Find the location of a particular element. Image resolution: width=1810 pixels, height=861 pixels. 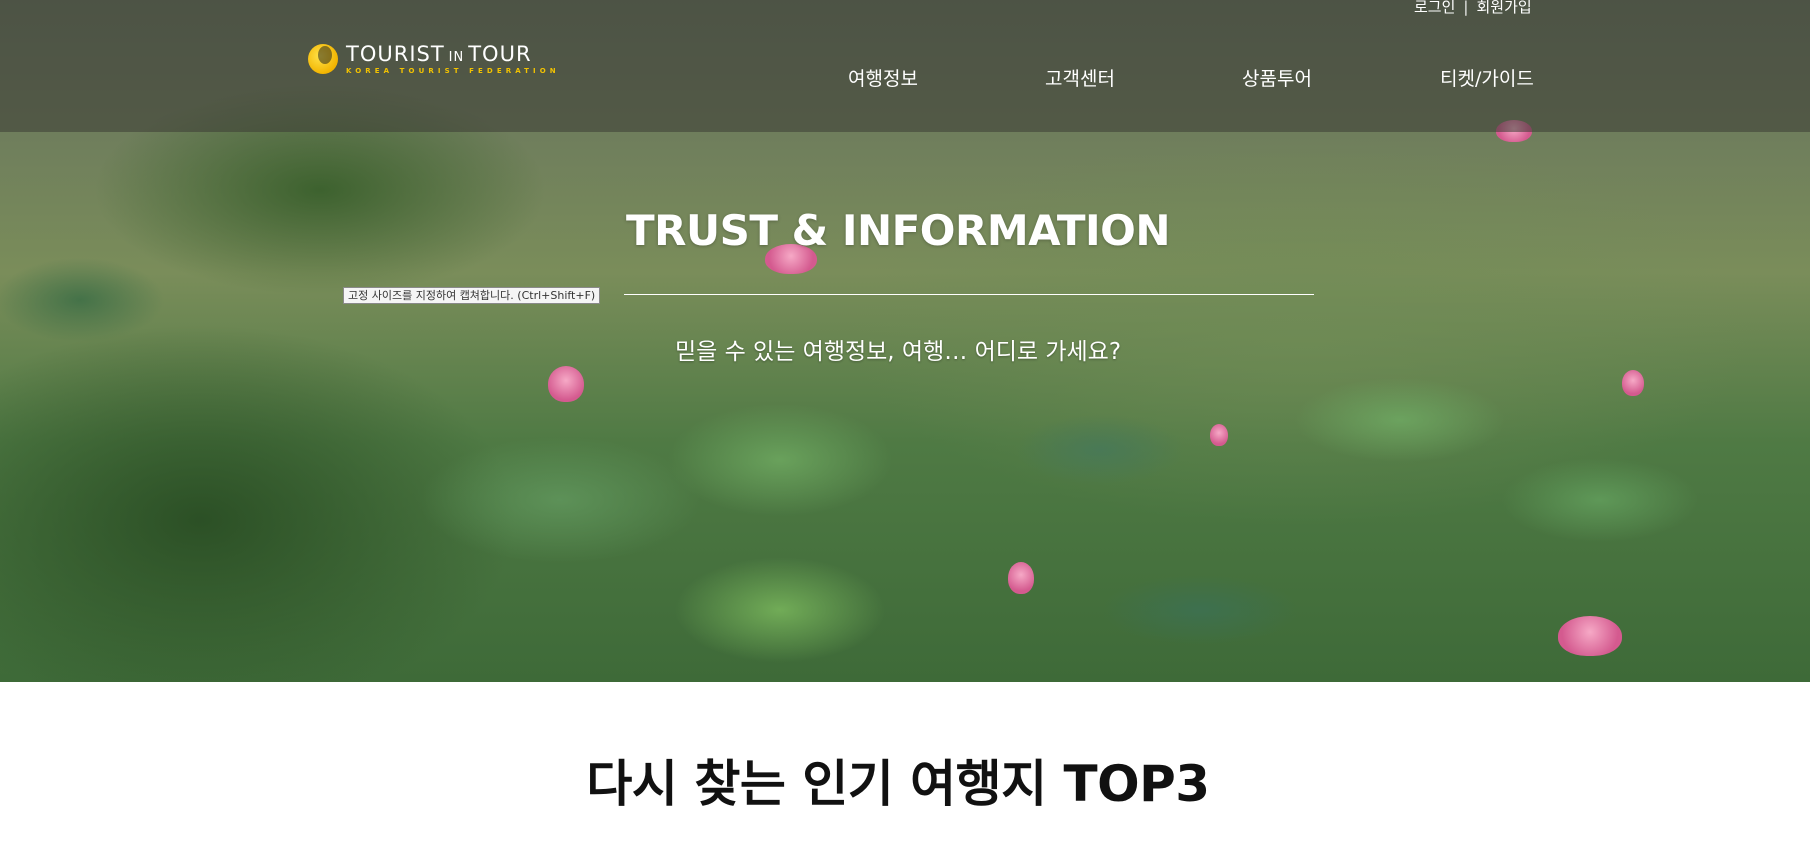

login-link: 로그인 is located at coordinates (1434, 8).